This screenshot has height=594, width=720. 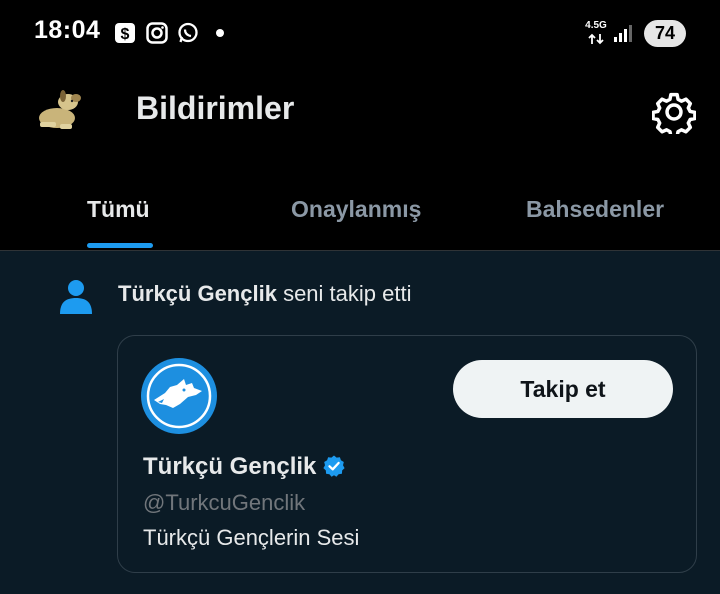 I want to click on notification-actor: Türkçü Gençlik, so click(x=197, y=293).